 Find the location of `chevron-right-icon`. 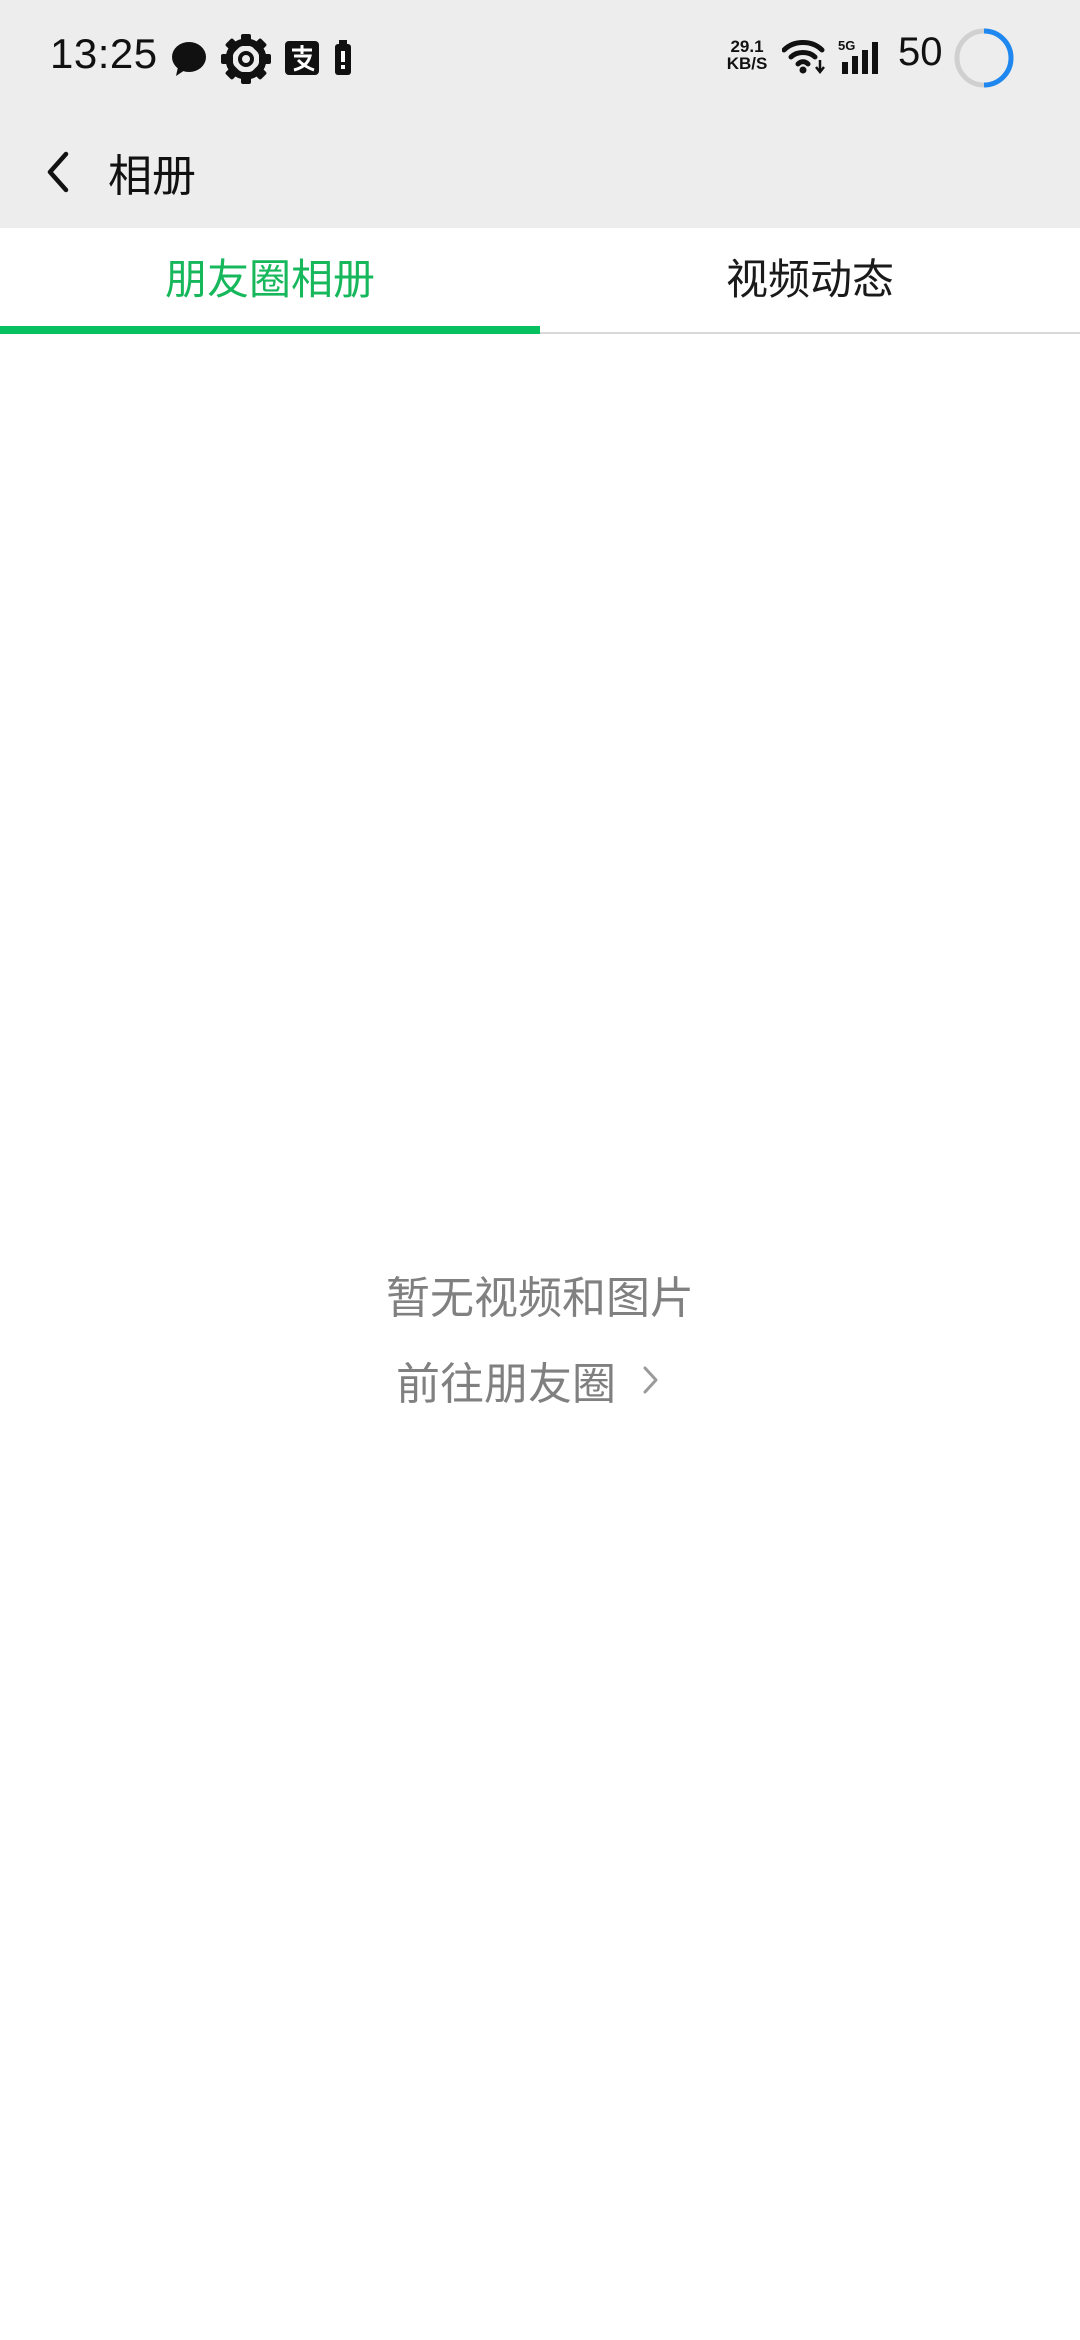

chevron-right-icon is located at coordinates (650, 1380).